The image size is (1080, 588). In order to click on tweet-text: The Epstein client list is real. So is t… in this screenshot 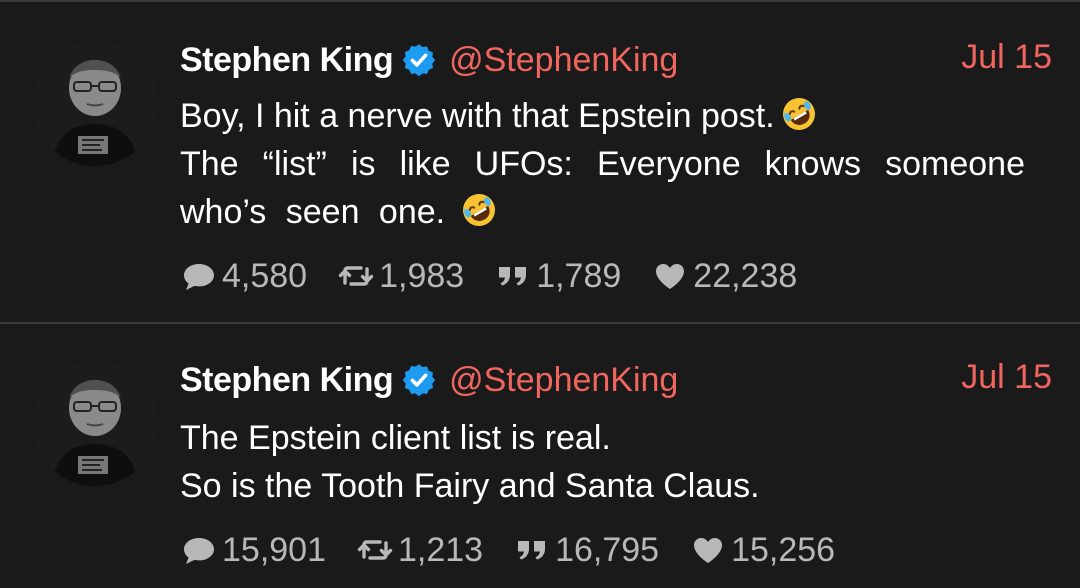, I will do `click(602, 462)`.